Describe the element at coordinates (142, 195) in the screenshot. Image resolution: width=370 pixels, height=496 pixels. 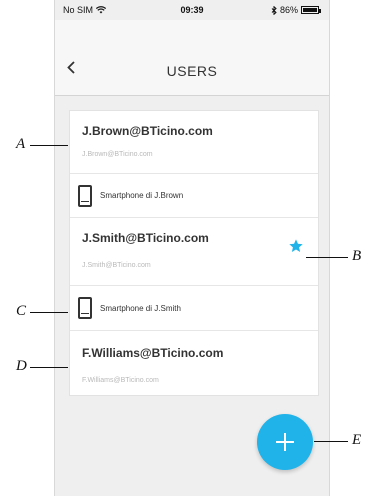
I see `device-label: Smartphone di J.Brown` at that location.